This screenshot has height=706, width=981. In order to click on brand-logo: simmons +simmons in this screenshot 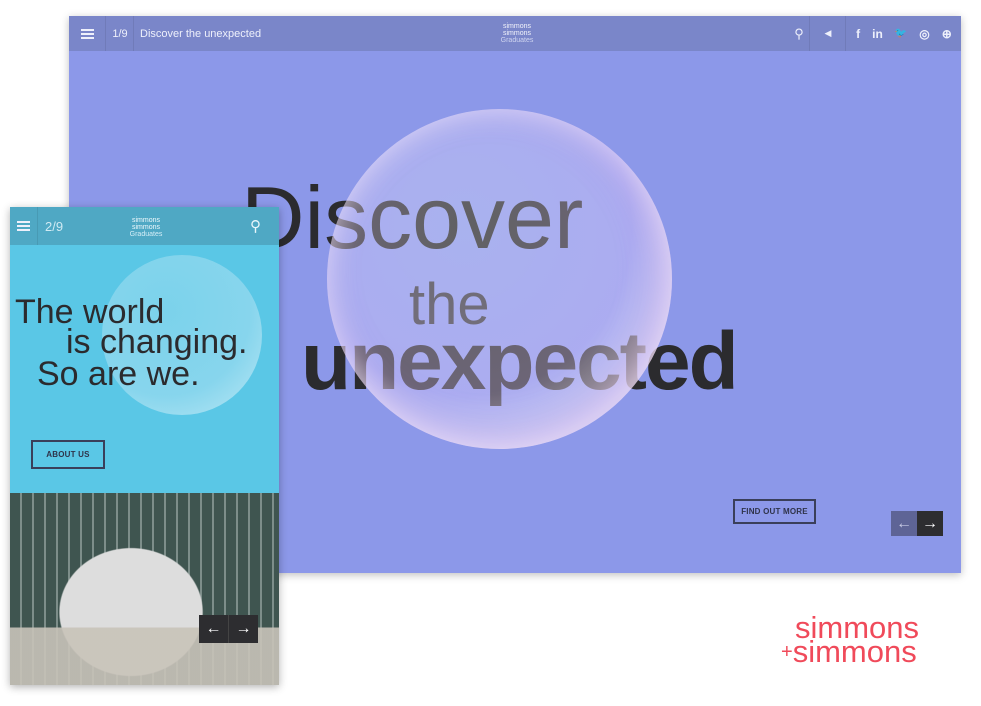, I will do `click(850, 639)`.